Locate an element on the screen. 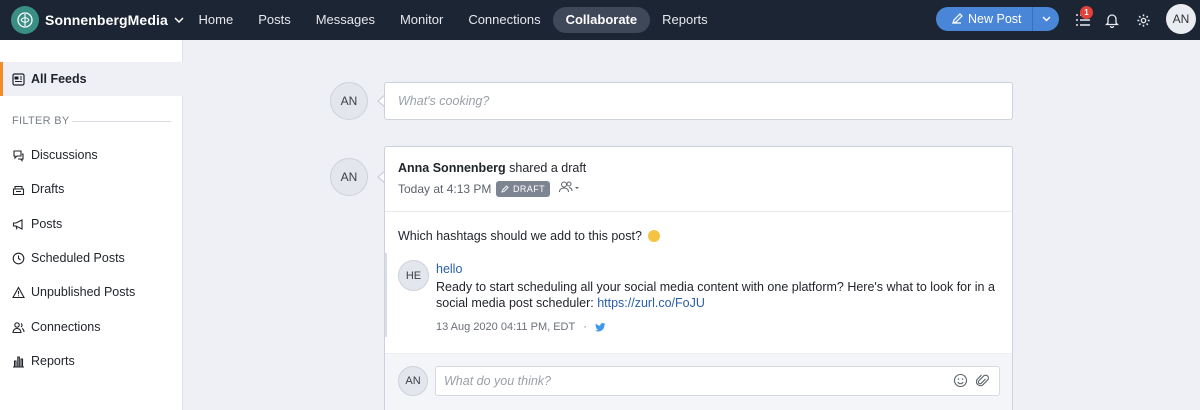 Image resolution: width=1200 pixels, height=410 pixels. quoted-avatar: HE is located at coordinates (413, 275).